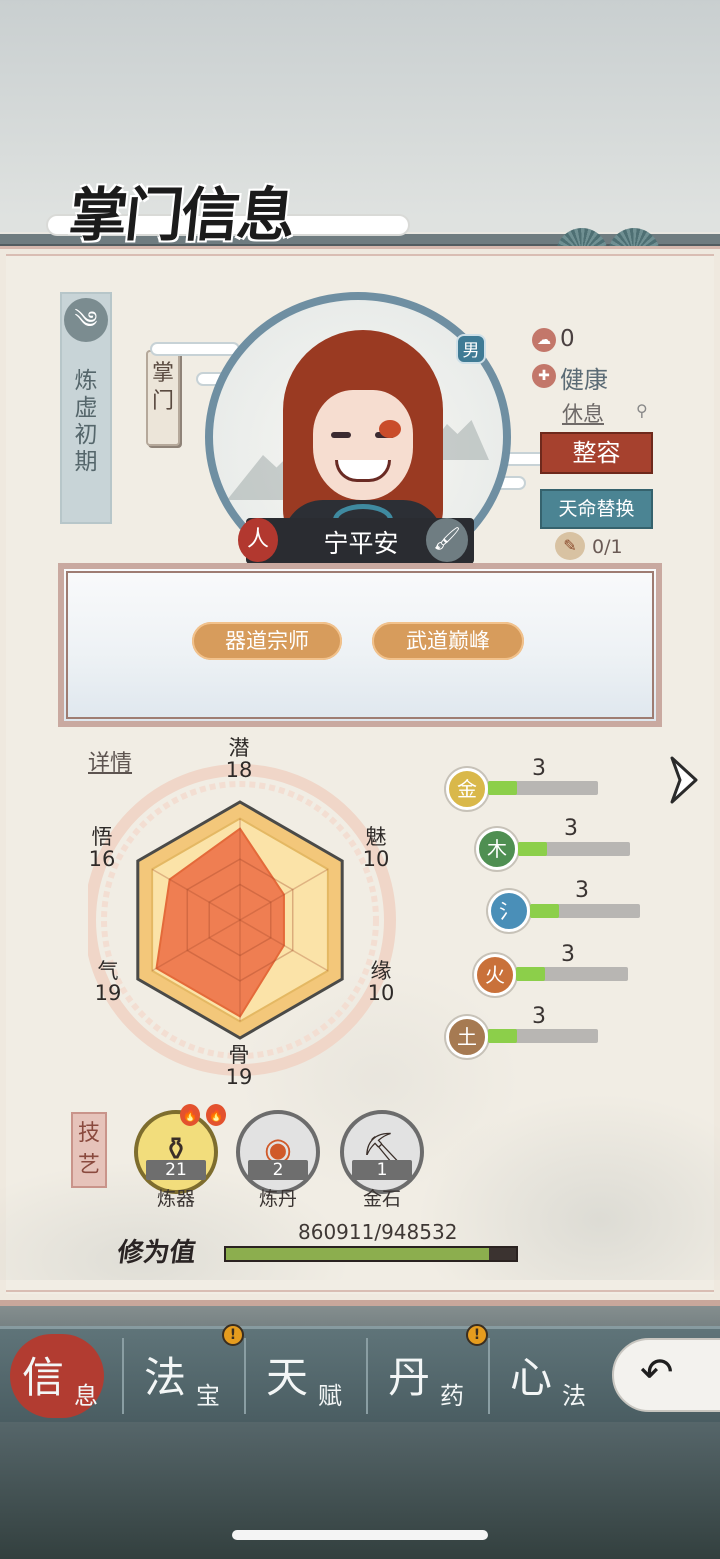  What do you see at coordinates (531, 1377) in the screenshot?
I see `tab-main-char: 心` at bounding box center [531, 1377].